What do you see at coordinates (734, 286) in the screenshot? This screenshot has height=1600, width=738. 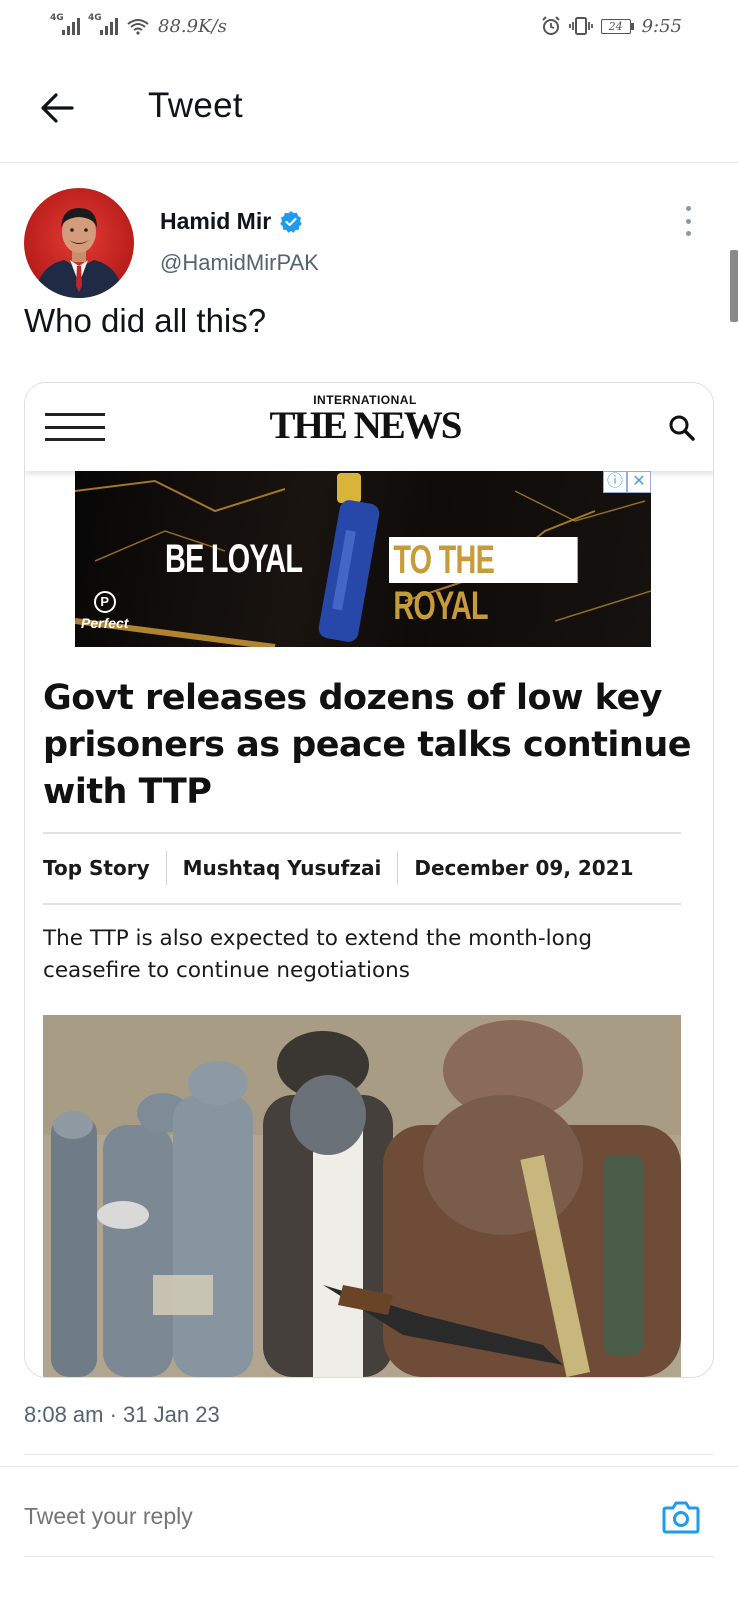 I see `scrollbar` at bounding box center [734, 286].